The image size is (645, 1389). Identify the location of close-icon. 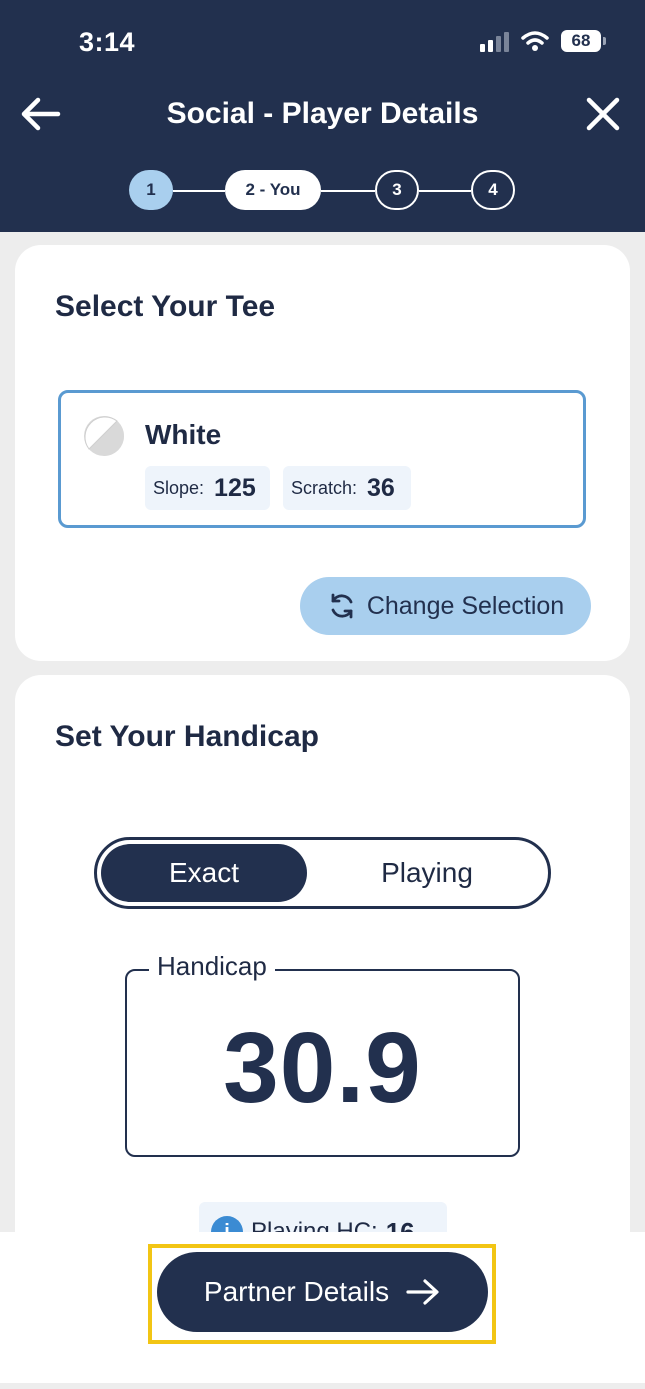
(603, 114).